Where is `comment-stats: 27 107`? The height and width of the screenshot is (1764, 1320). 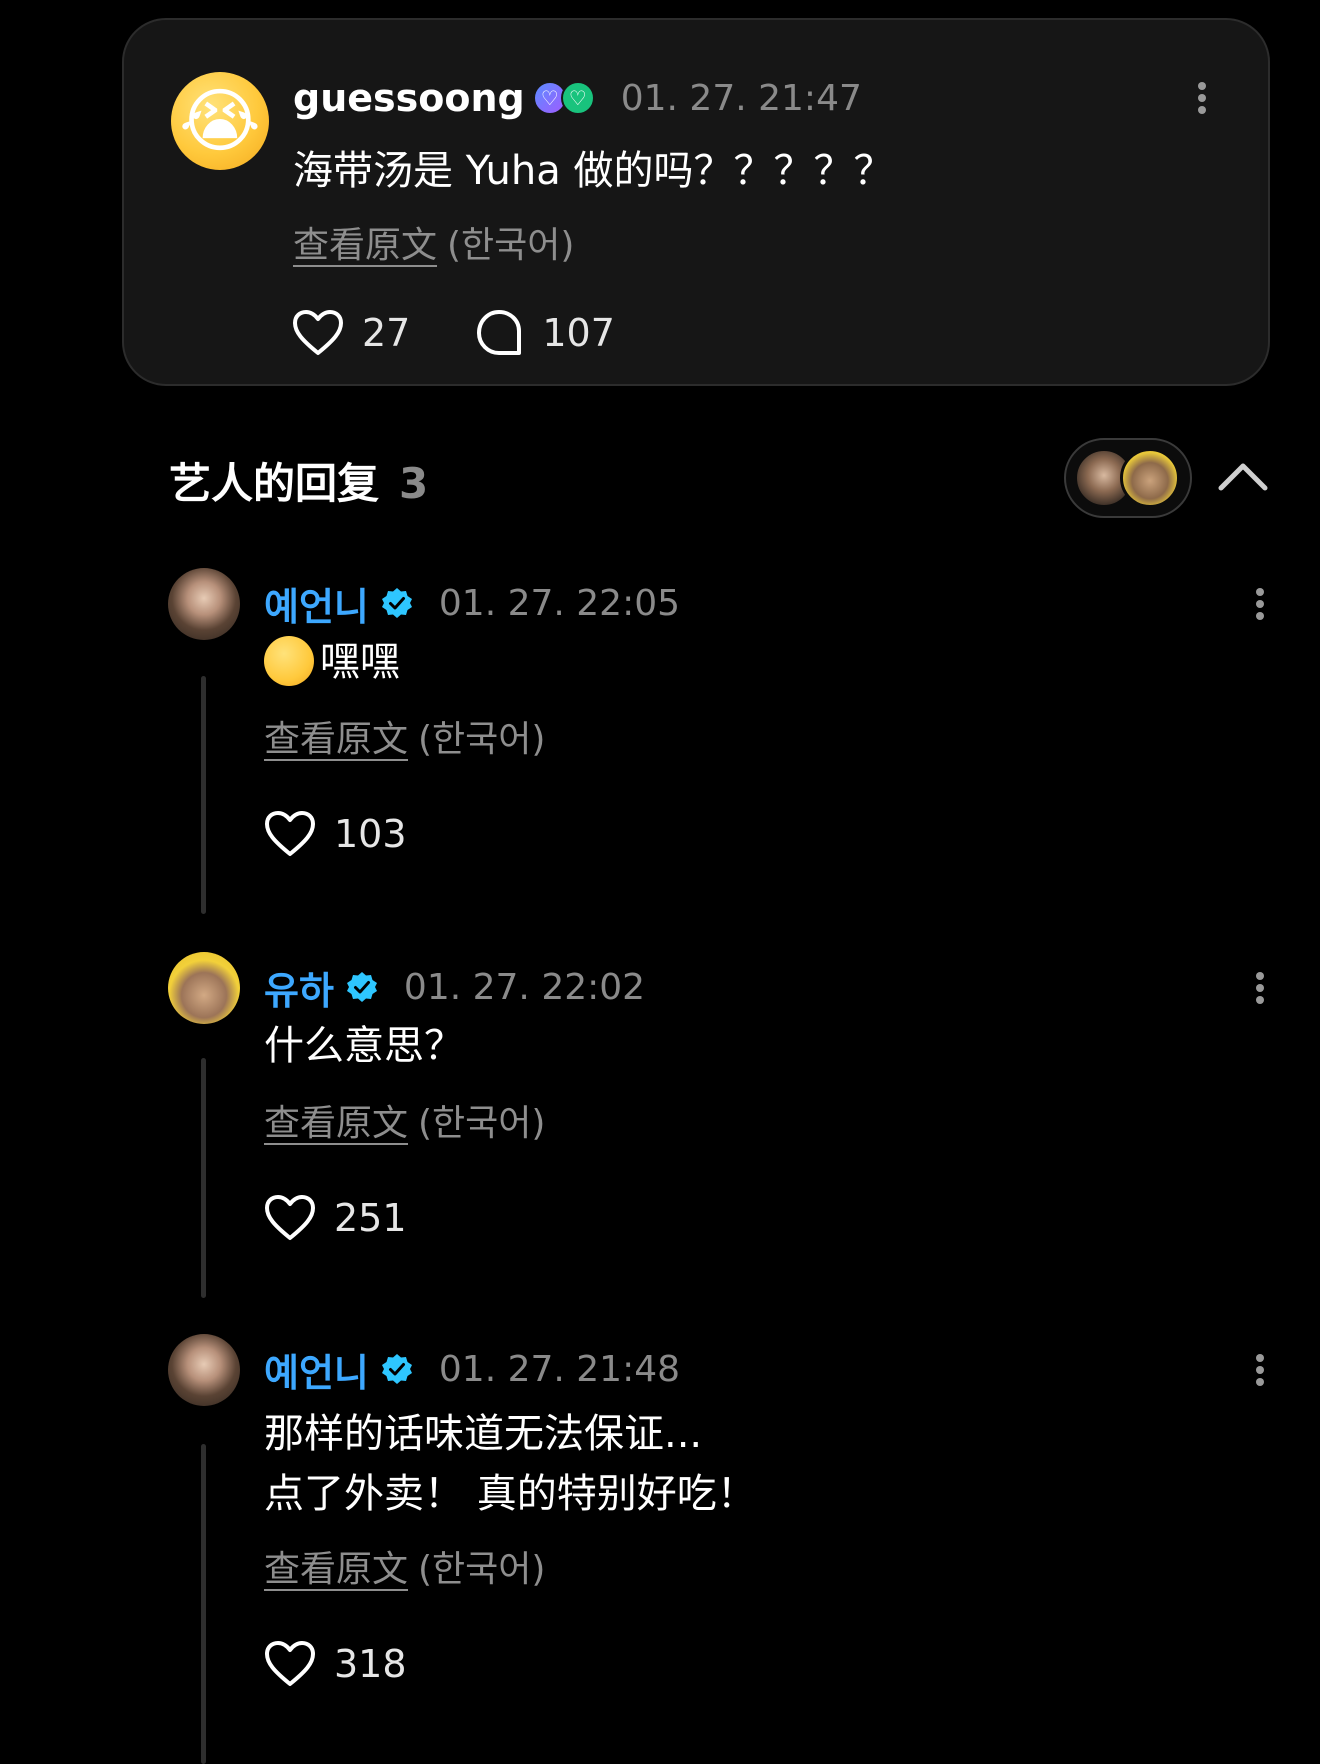
comment-stats: 27 107 is located at coordinates (485, 333).